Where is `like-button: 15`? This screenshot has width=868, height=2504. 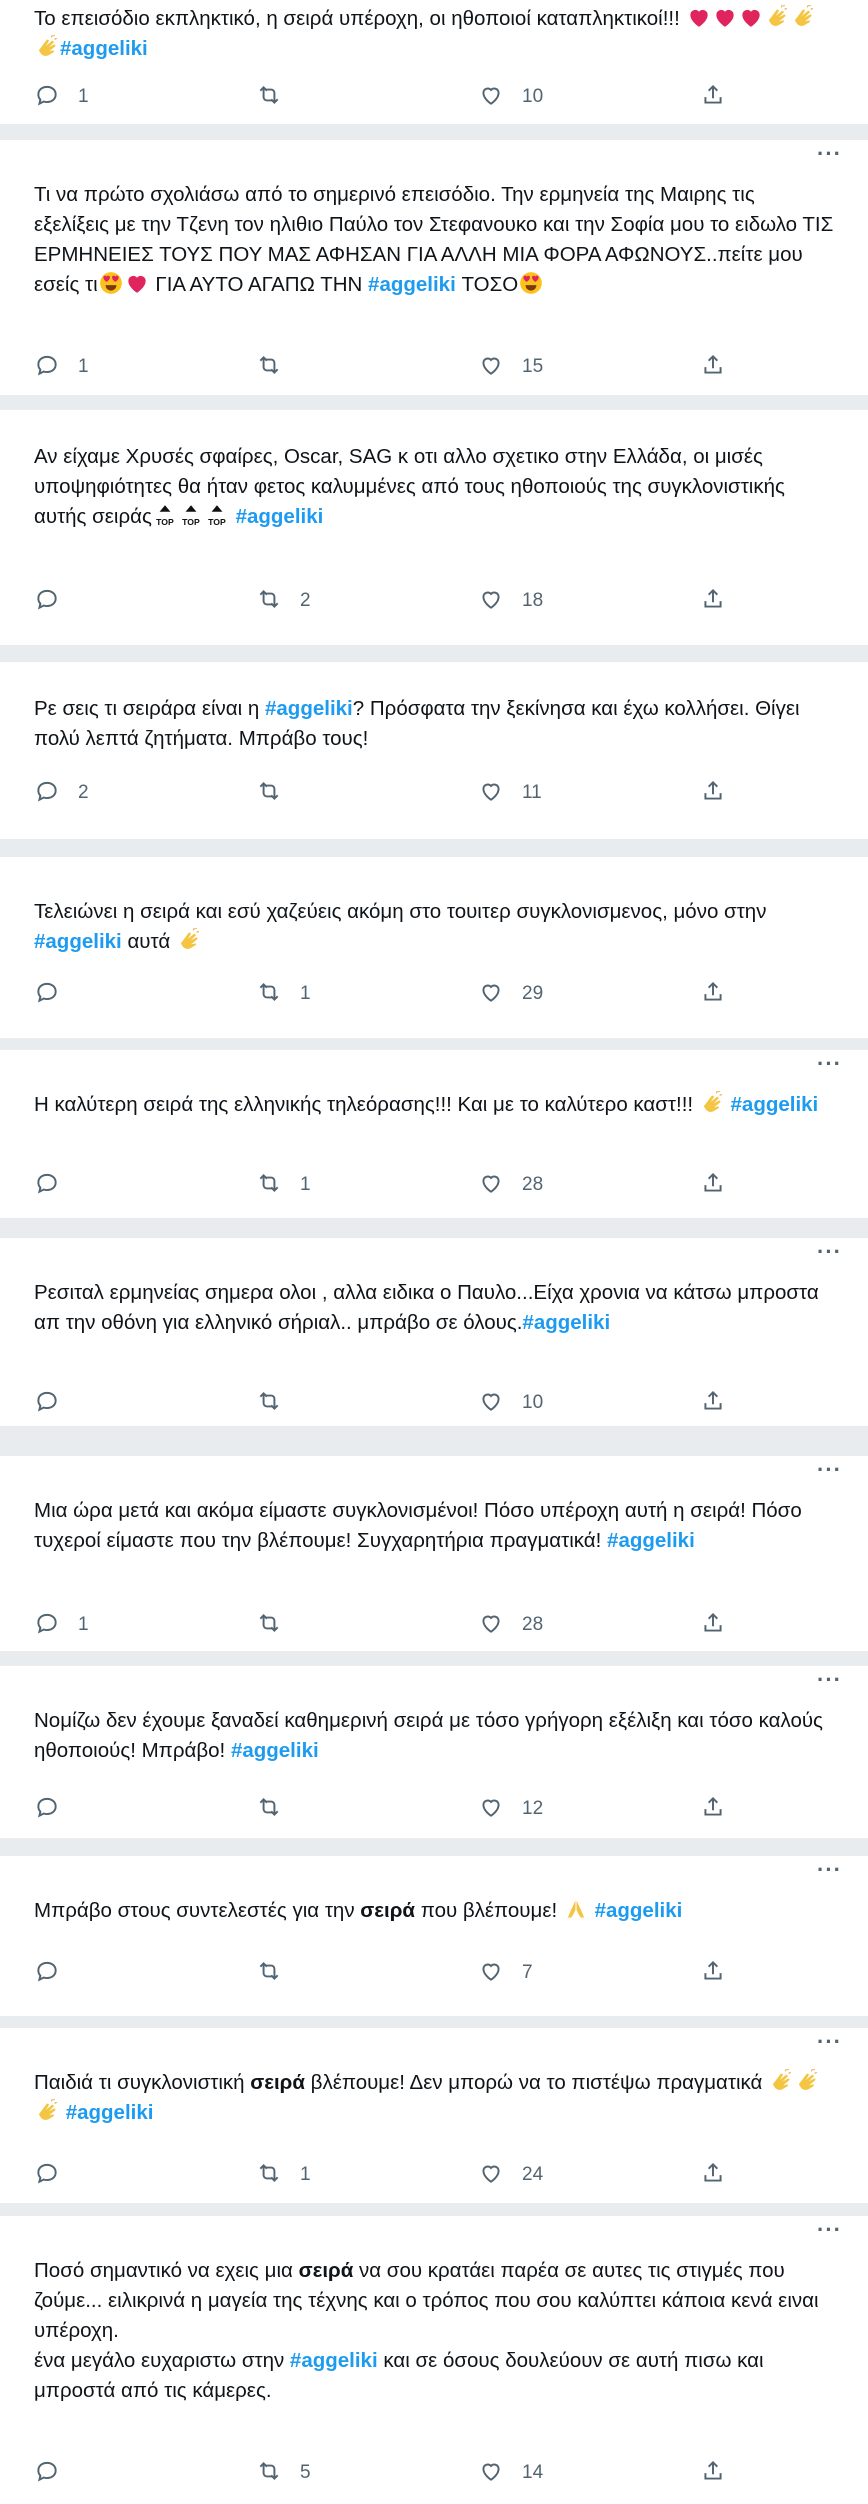 like-button: 15 is located at coordinates (510, 367).